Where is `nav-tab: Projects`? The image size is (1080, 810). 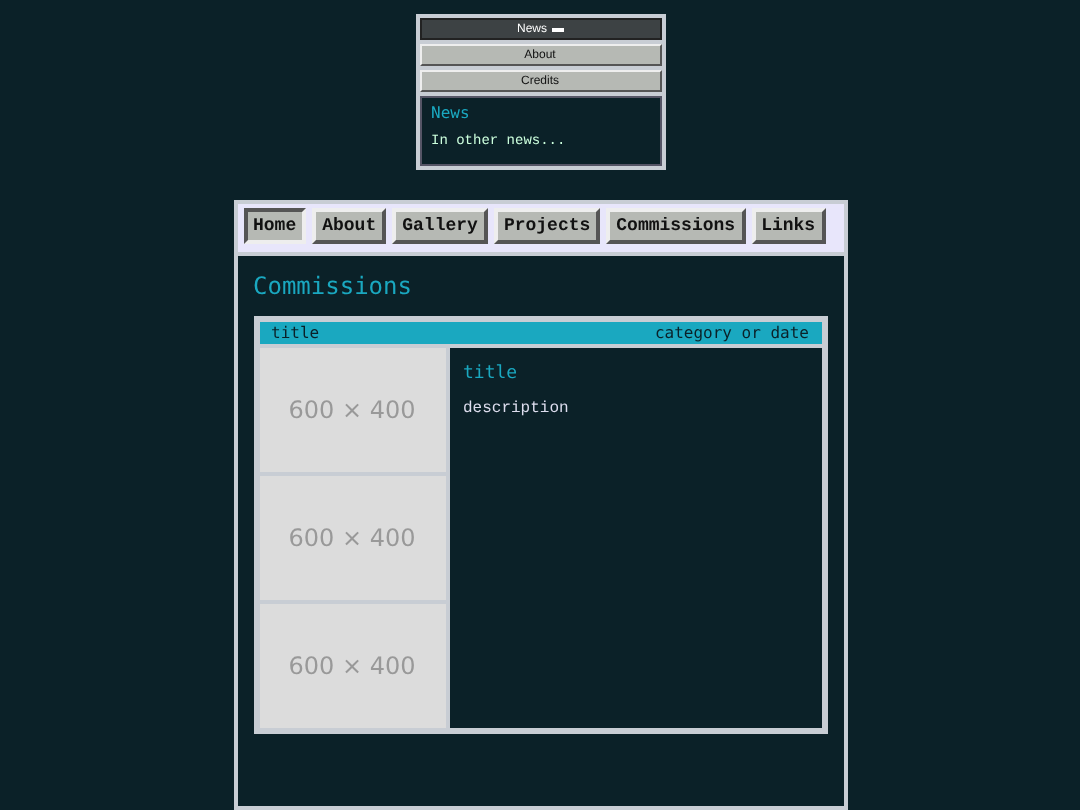
nav-tab: Projects is located at coordinates (547, 226).